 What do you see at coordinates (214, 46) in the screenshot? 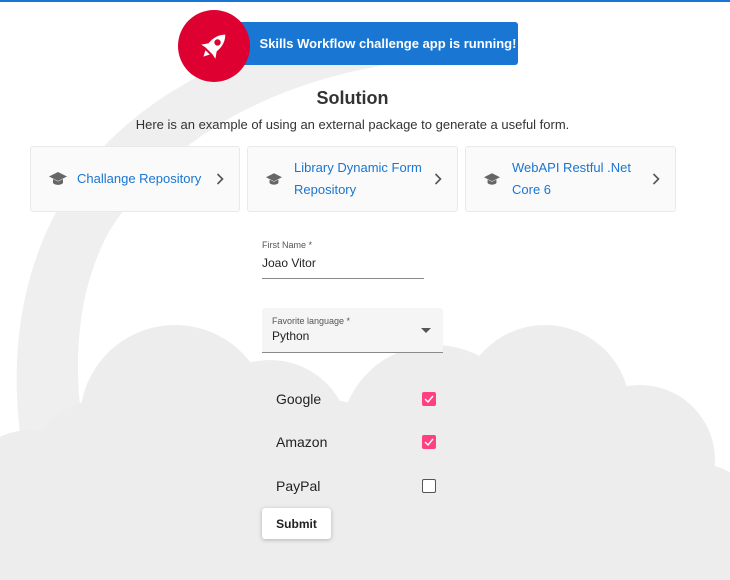
I see `rocket-icon` at bounding box center [214, 46].